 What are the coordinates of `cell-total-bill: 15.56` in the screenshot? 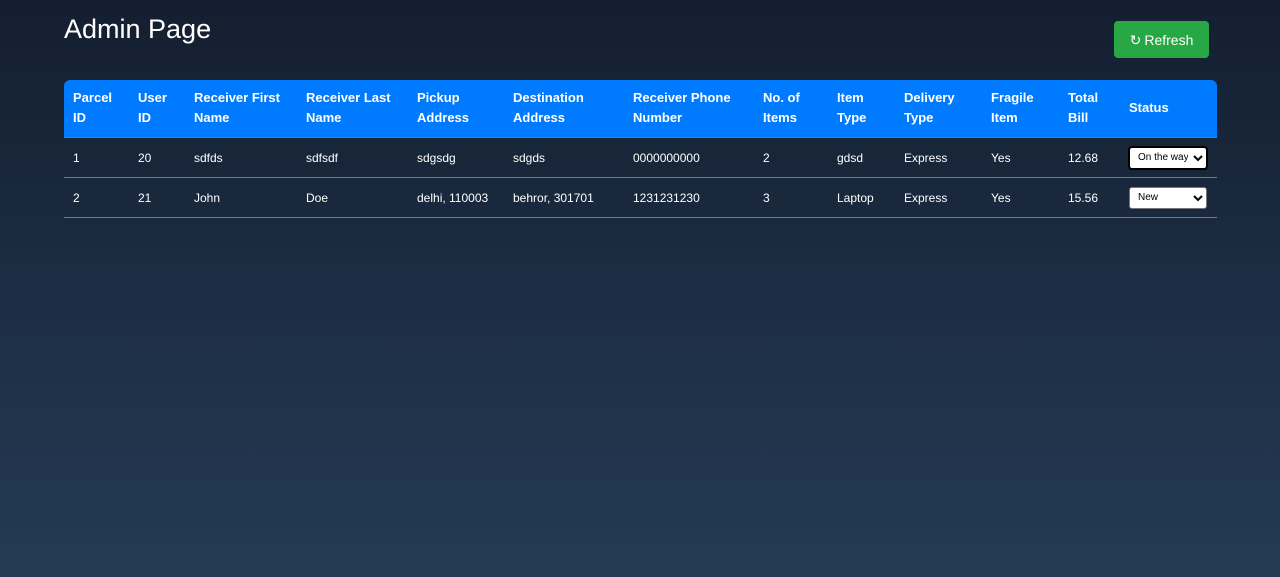 It's located at (1089, 197).